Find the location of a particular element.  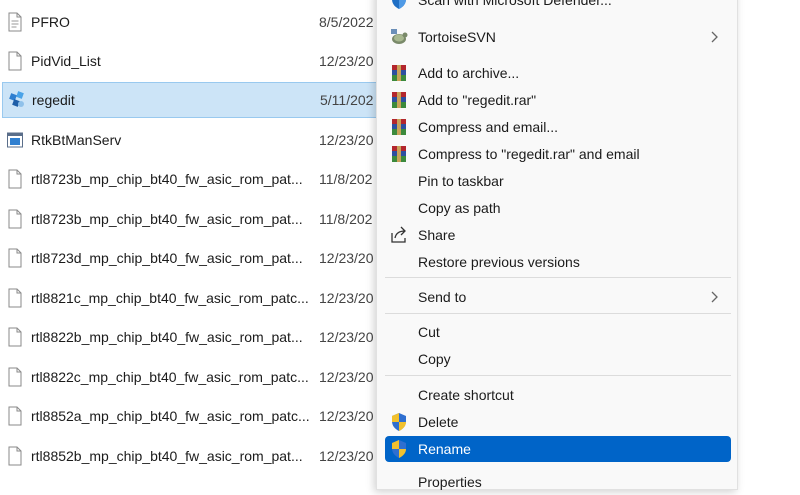

file-name: regedit is located at coordinates (53, 100).